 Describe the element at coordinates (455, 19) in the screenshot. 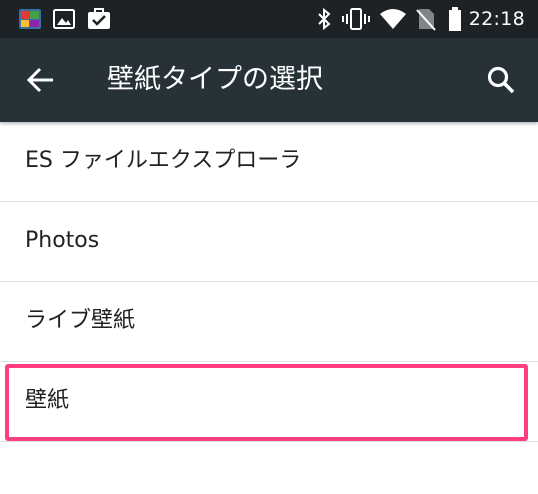

I see `battery-icon` at that location.